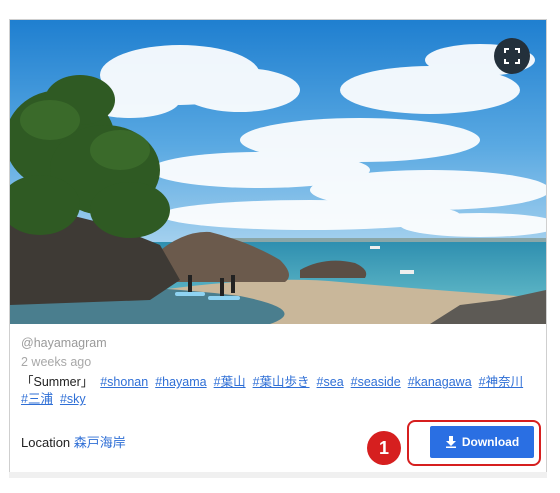 The width and height of the screenshot is (560, 493). Describe the element at coordinates (57, 382) in the screenshot. I see `caption-title: 「Summer」` at that location.